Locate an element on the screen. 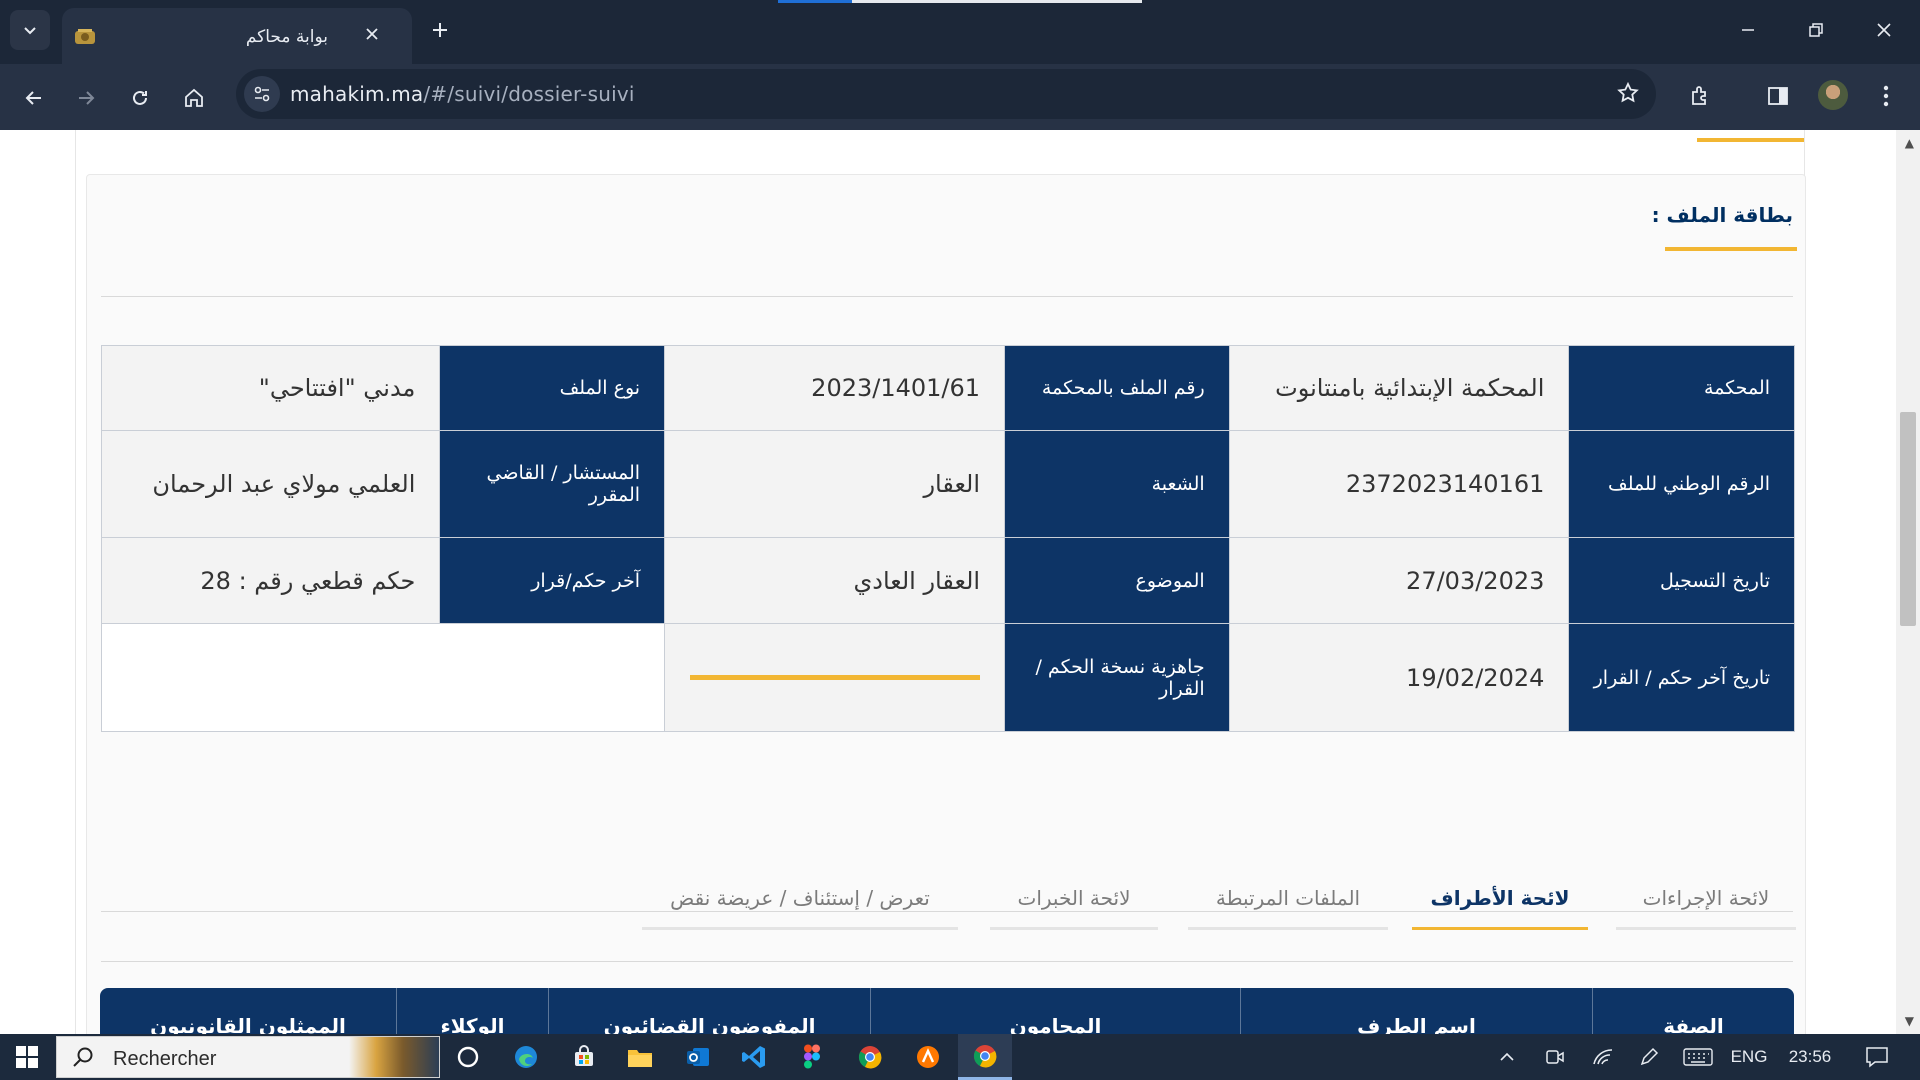 The height and width of the screenshot is (1080, 1920). minimize-icon is located at coordinates (1748, 30).